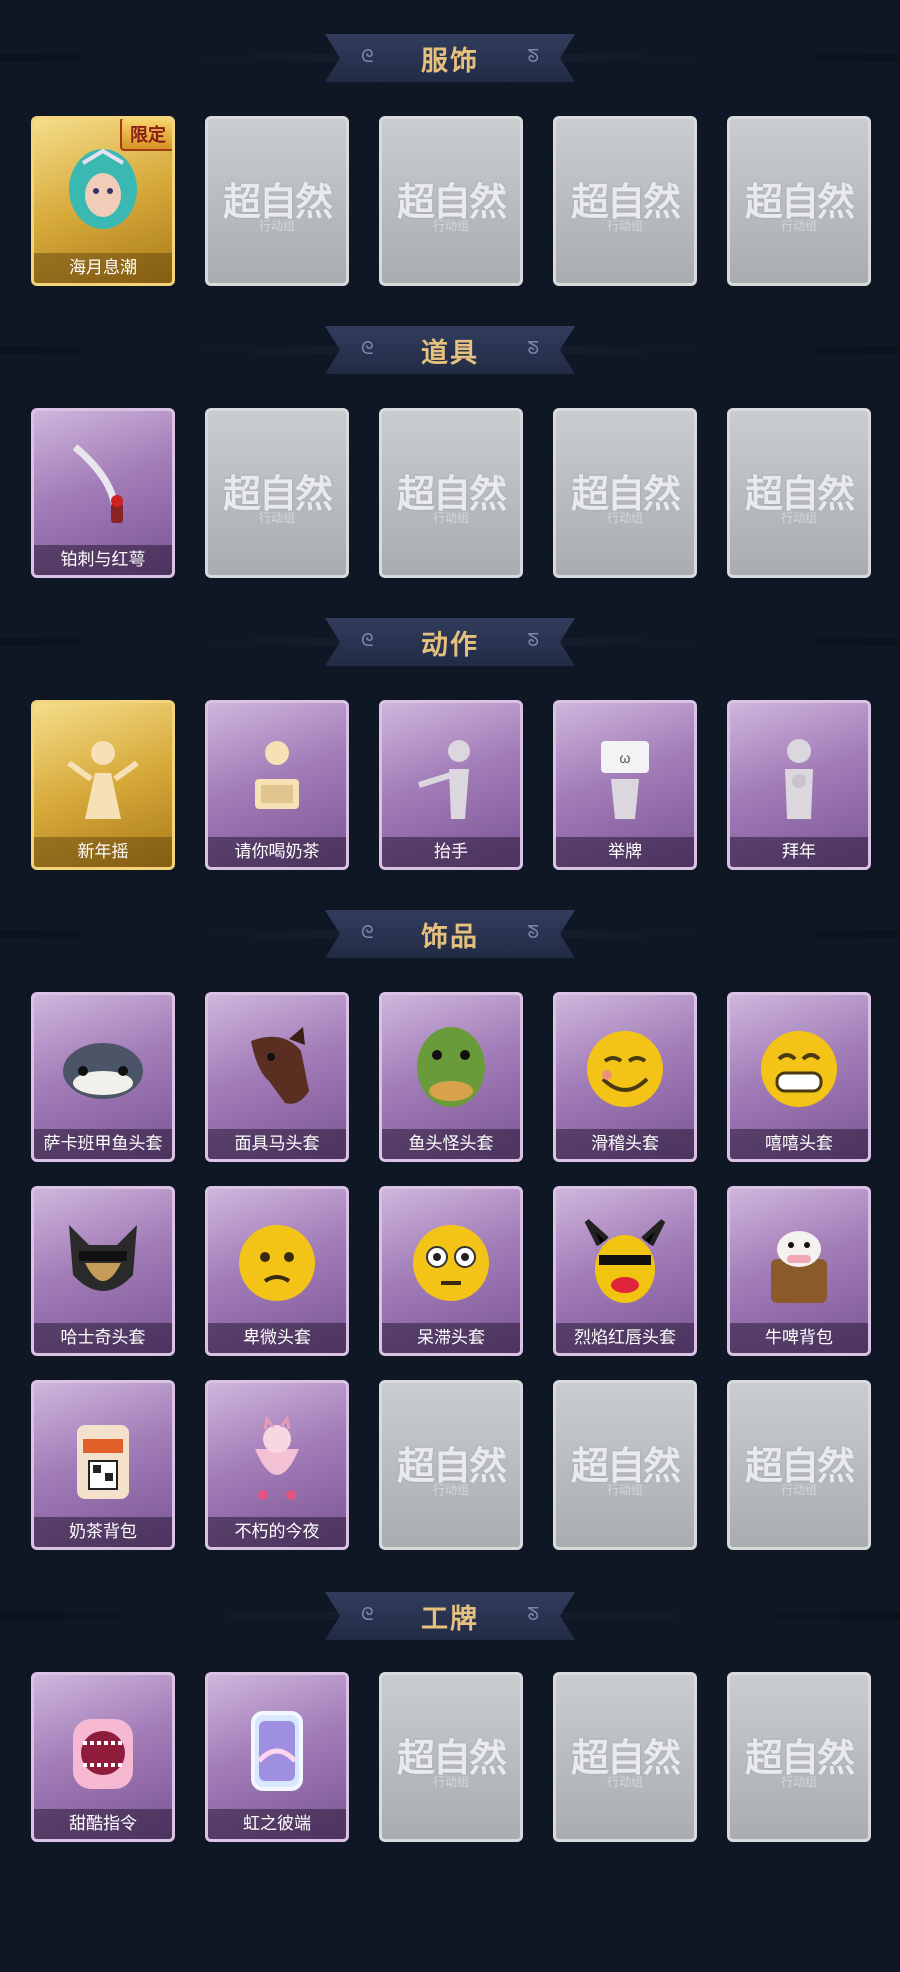 The image size is (900, 1972). I want to click on item-label: 面具马头套, so click(277, 1144).